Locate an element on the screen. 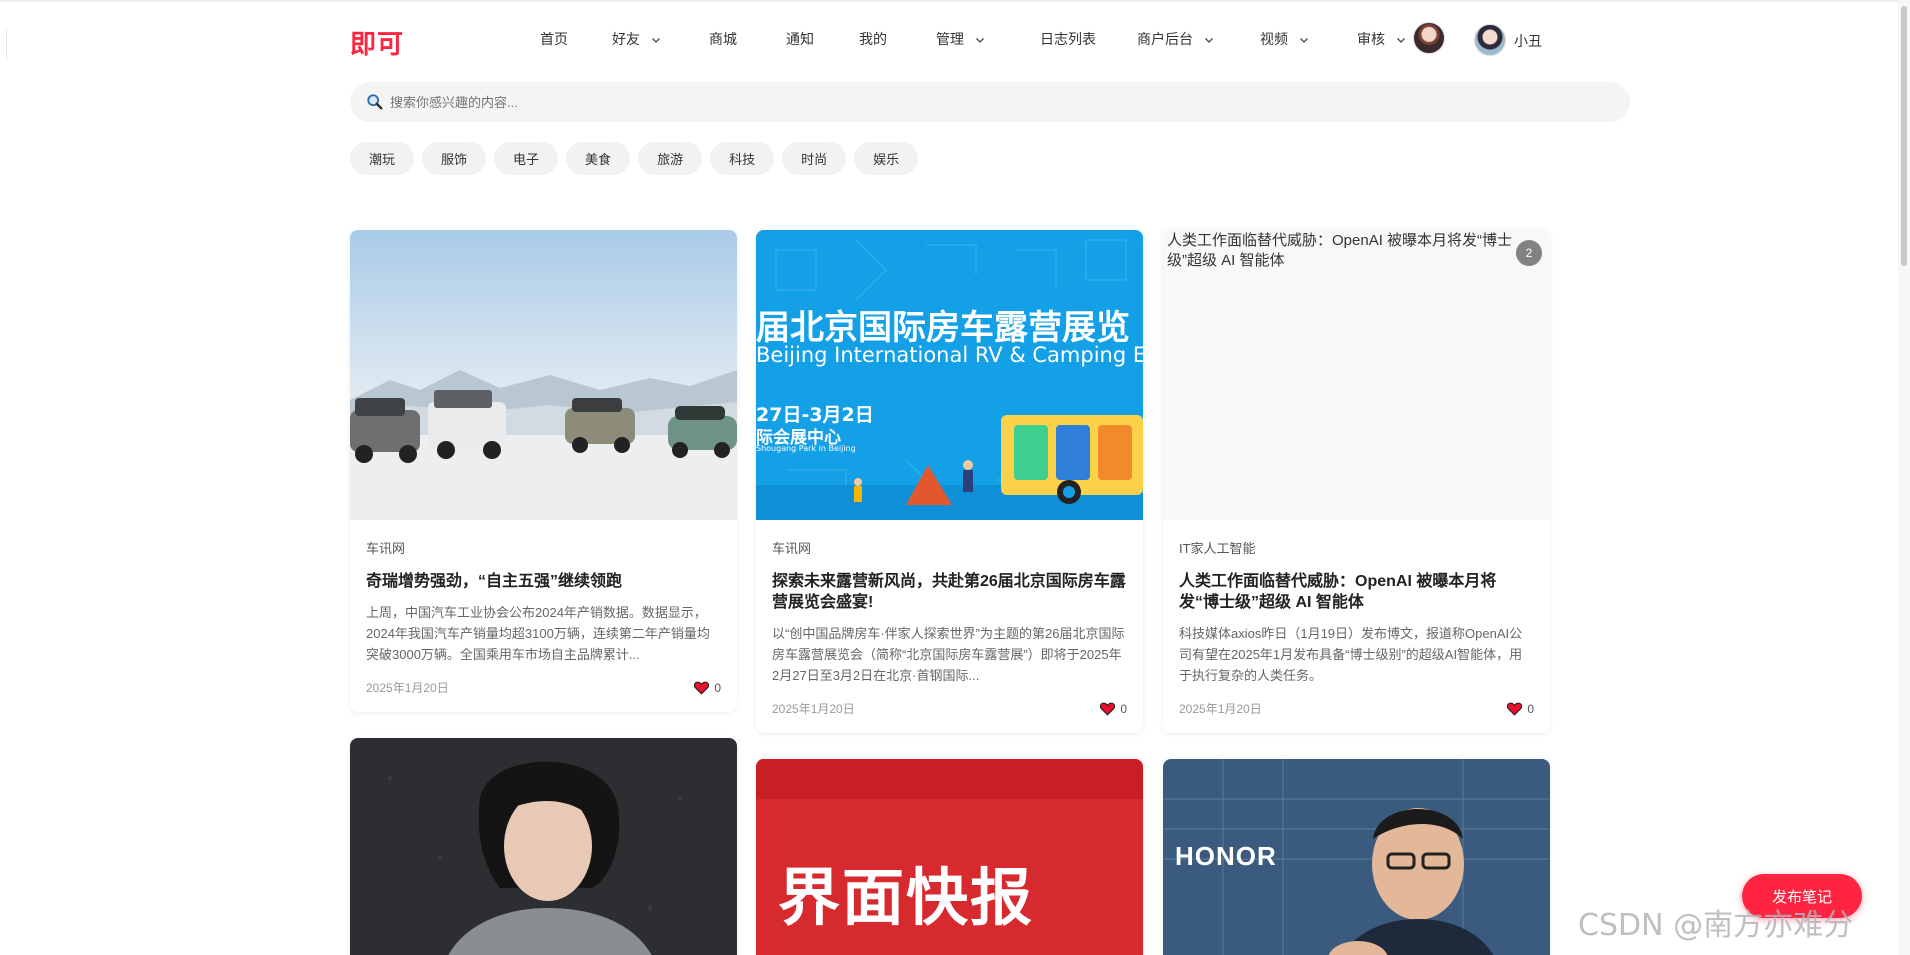  nav-item-4: 通知 is located at coordinates (800, 39).